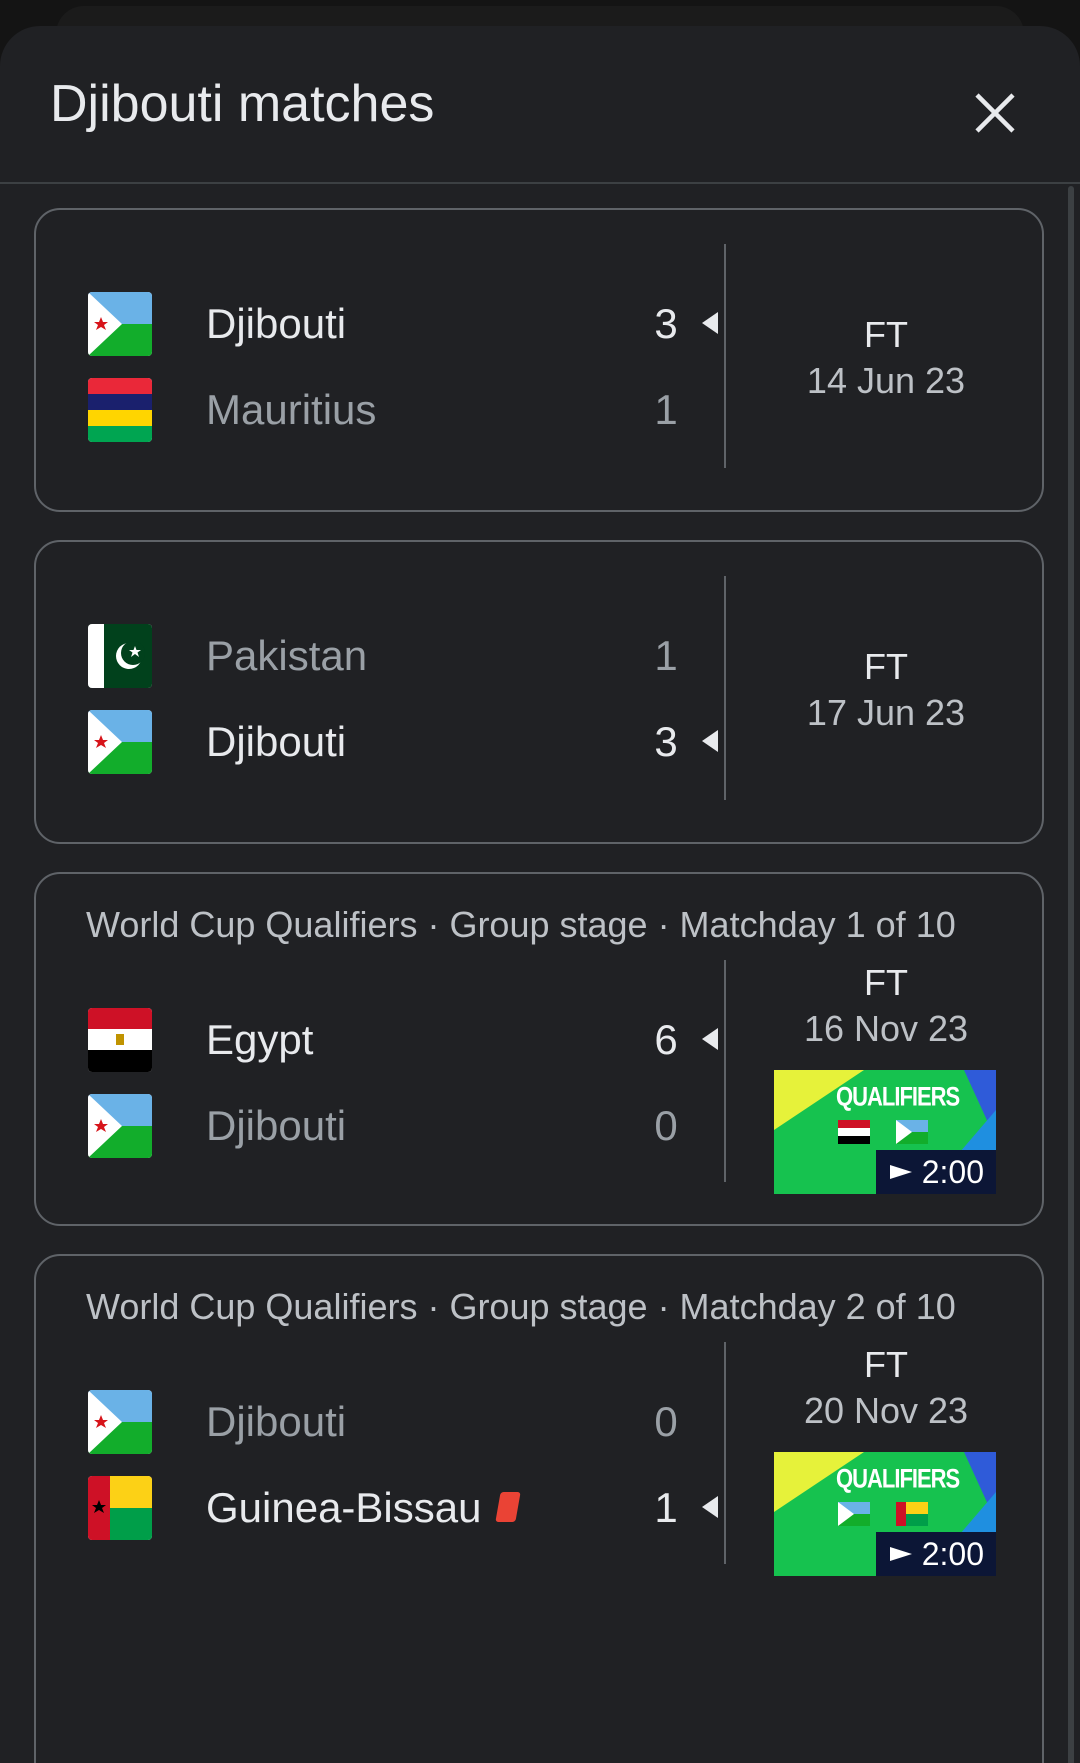 The height and width of the screenshot is (1763, 1080). I want to click on team-name: Egypt, so click(260, 1039).